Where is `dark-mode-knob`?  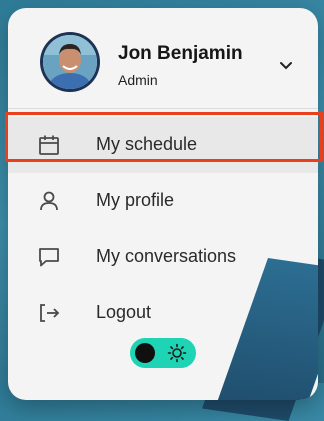
dark-mode-knob is located at coordinates (145, 353).